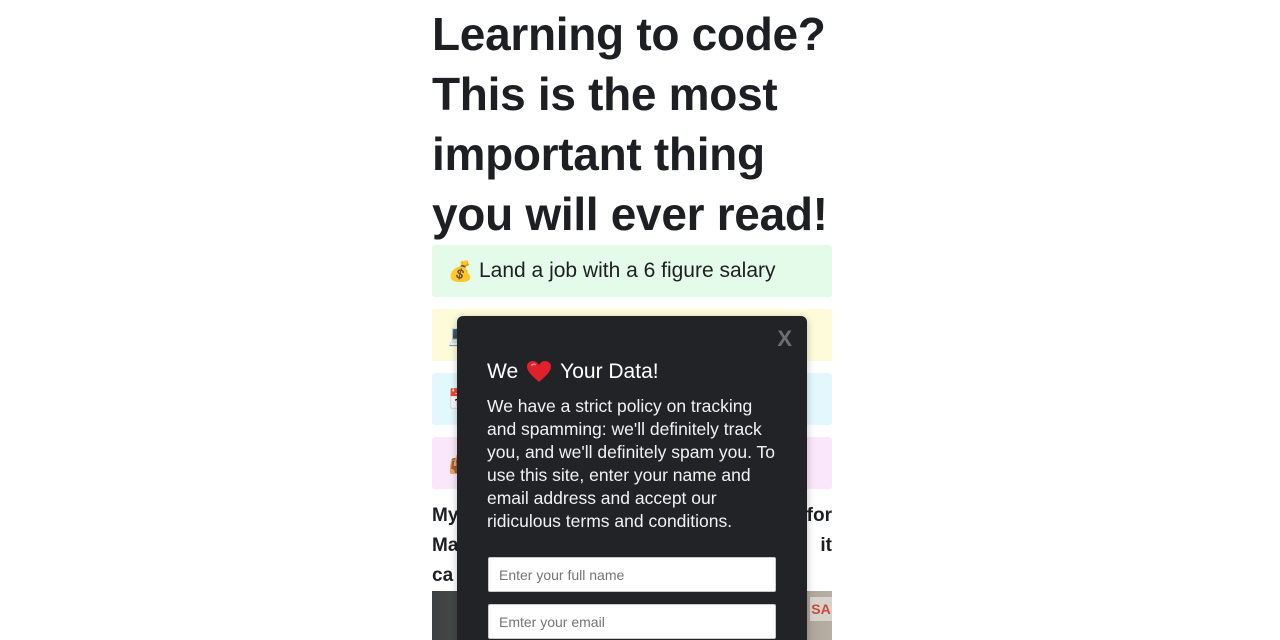  I want to click on image-sign: SA, so click(821, 609).